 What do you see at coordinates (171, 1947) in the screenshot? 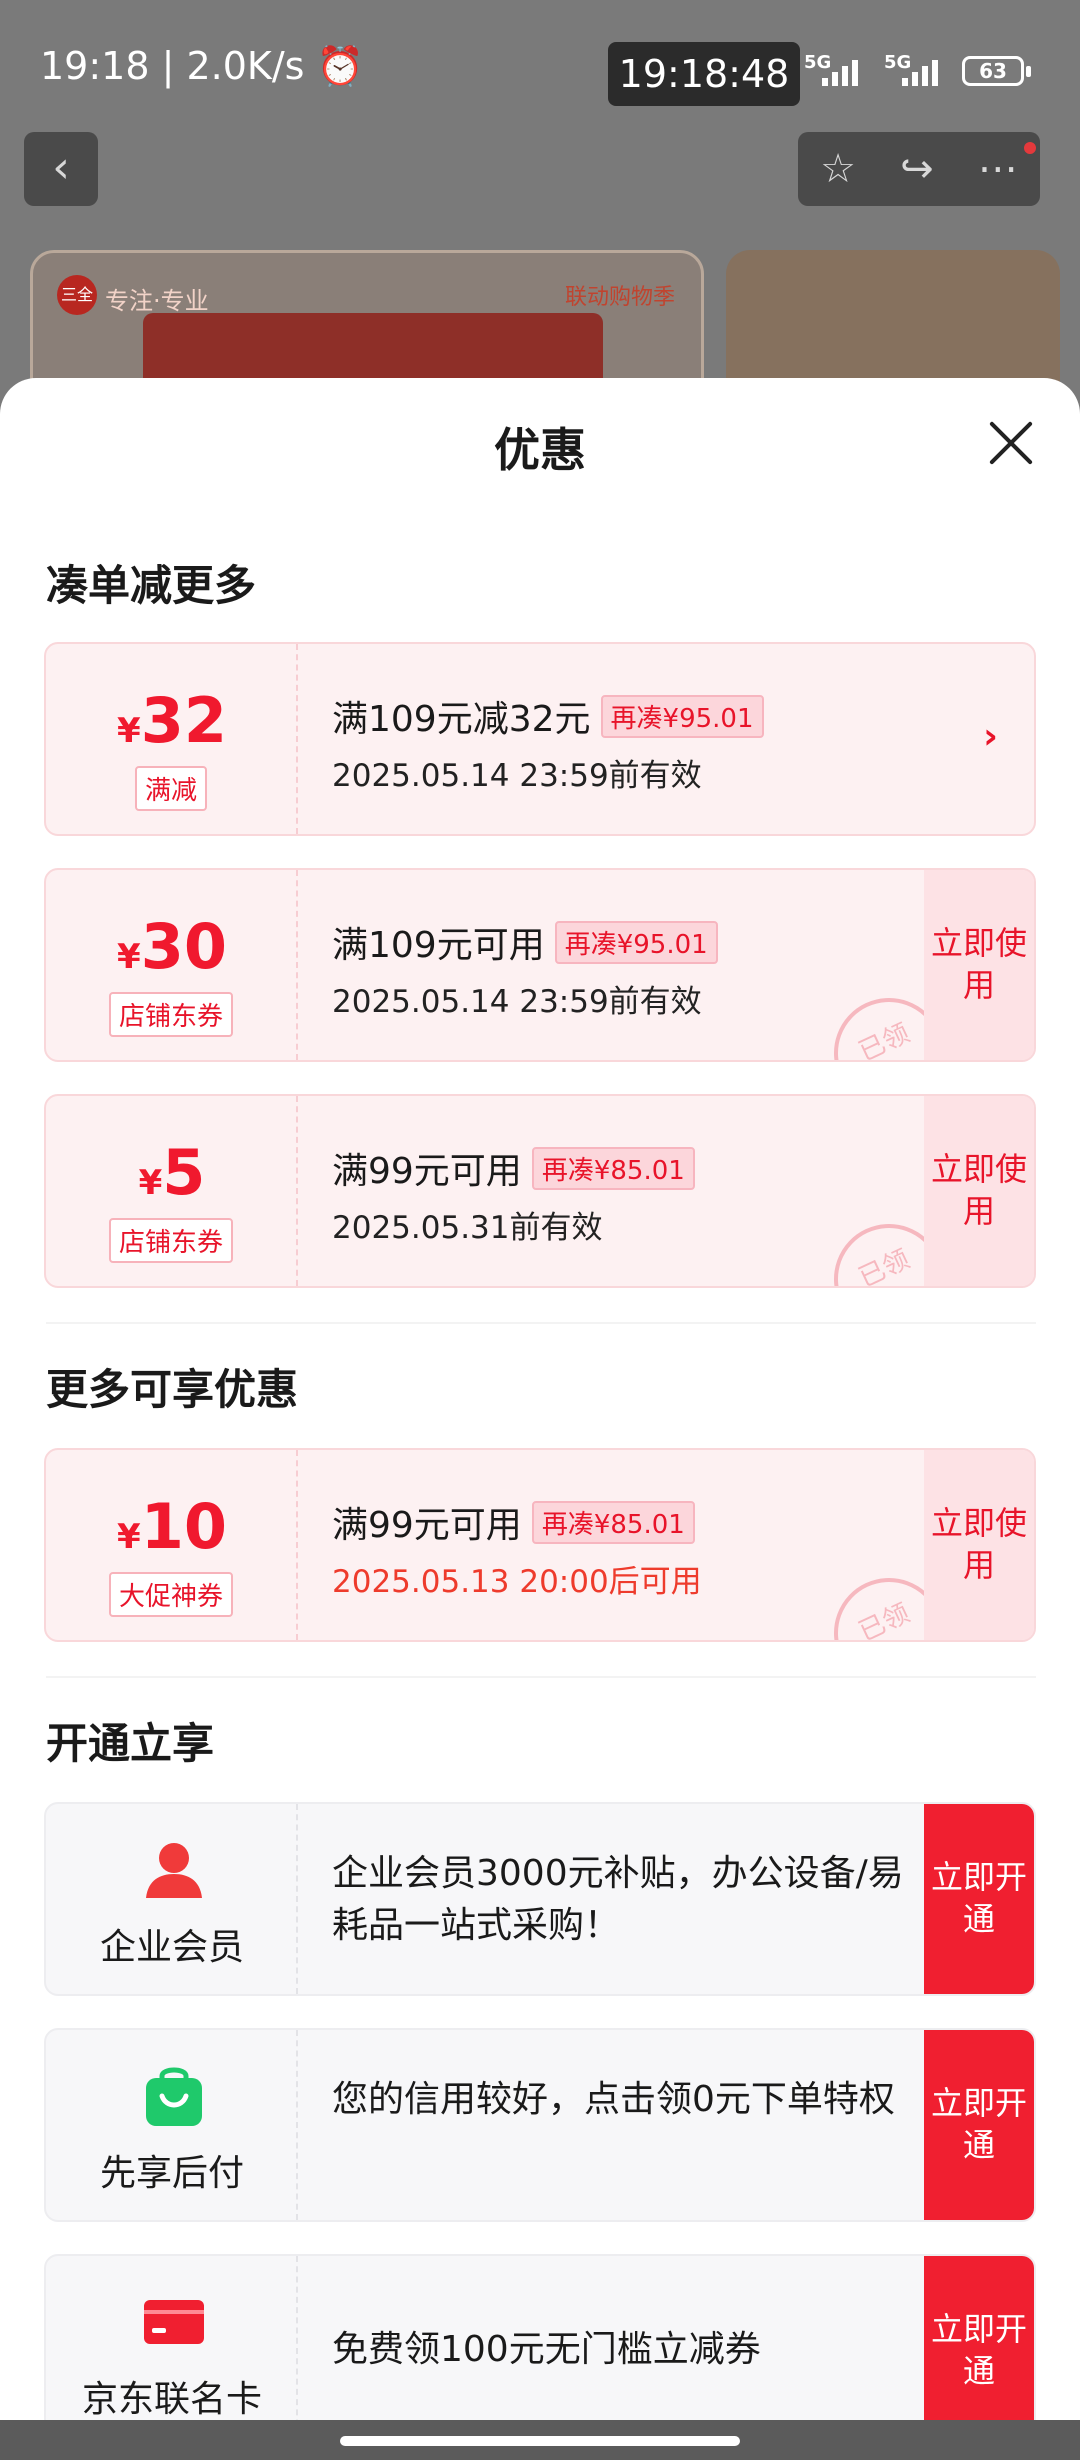
I see `service-name: 企业会员` at bounding box center [171, 1947].